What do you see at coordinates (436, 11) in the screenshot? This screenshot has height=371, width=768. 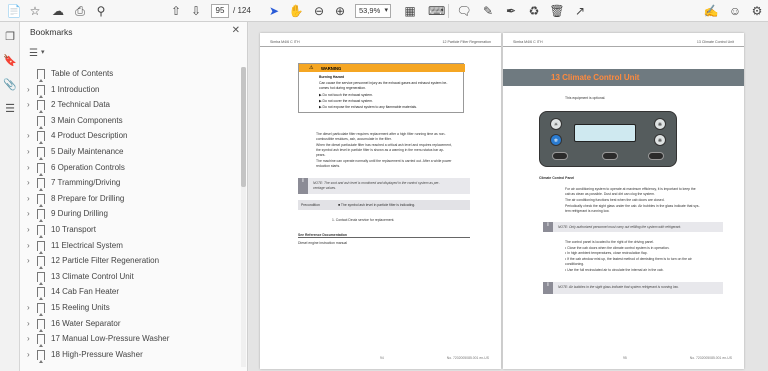 I see `keyboard-icon: ⌨` at bounding box center [436, 11].